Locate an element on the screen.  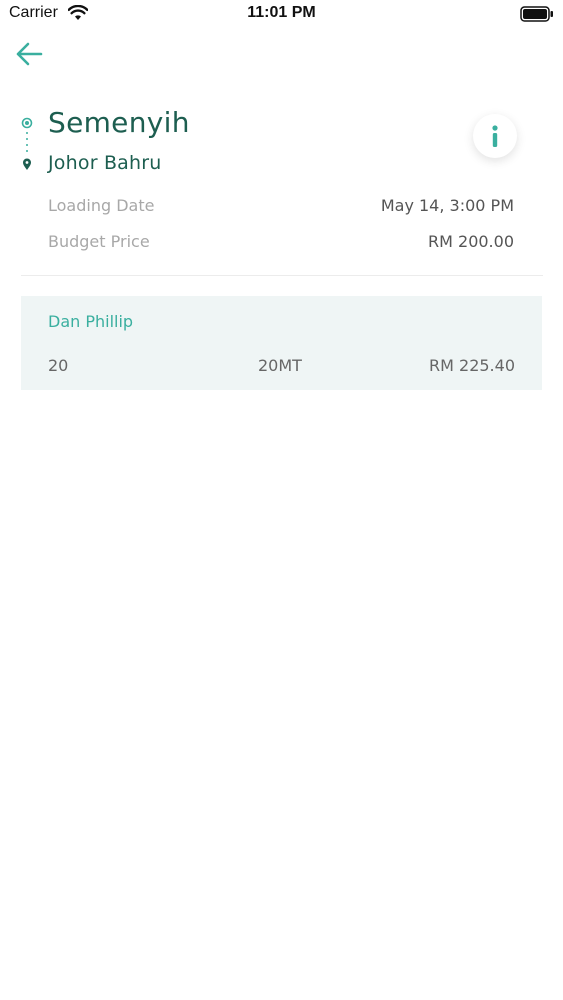
loading-date-value: May 14, 3:00 PM is located at coordinates (447, 205).